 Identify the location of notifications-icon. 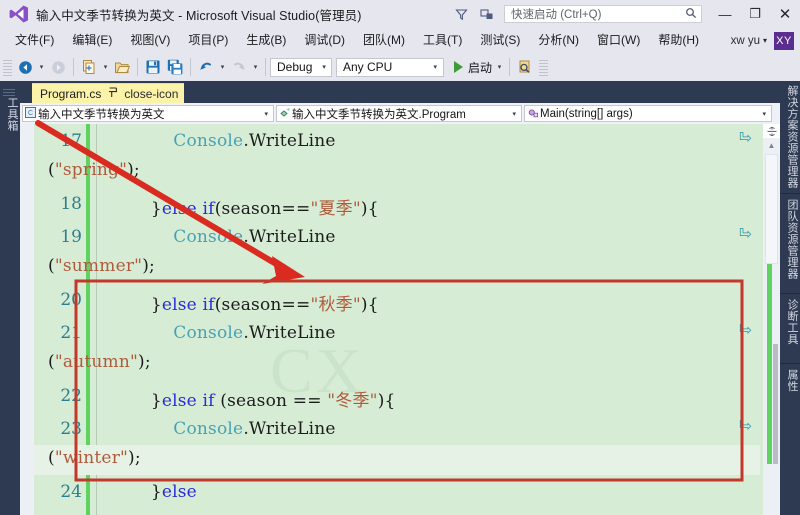
(487, 14).